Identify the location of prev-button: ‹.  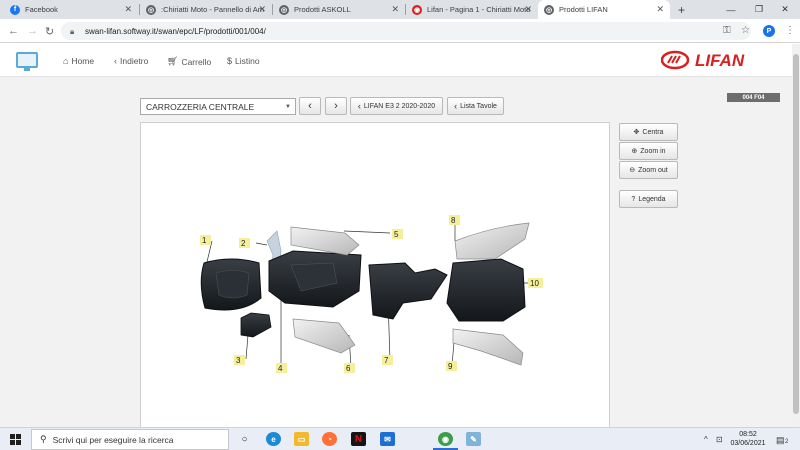
(310, 106).